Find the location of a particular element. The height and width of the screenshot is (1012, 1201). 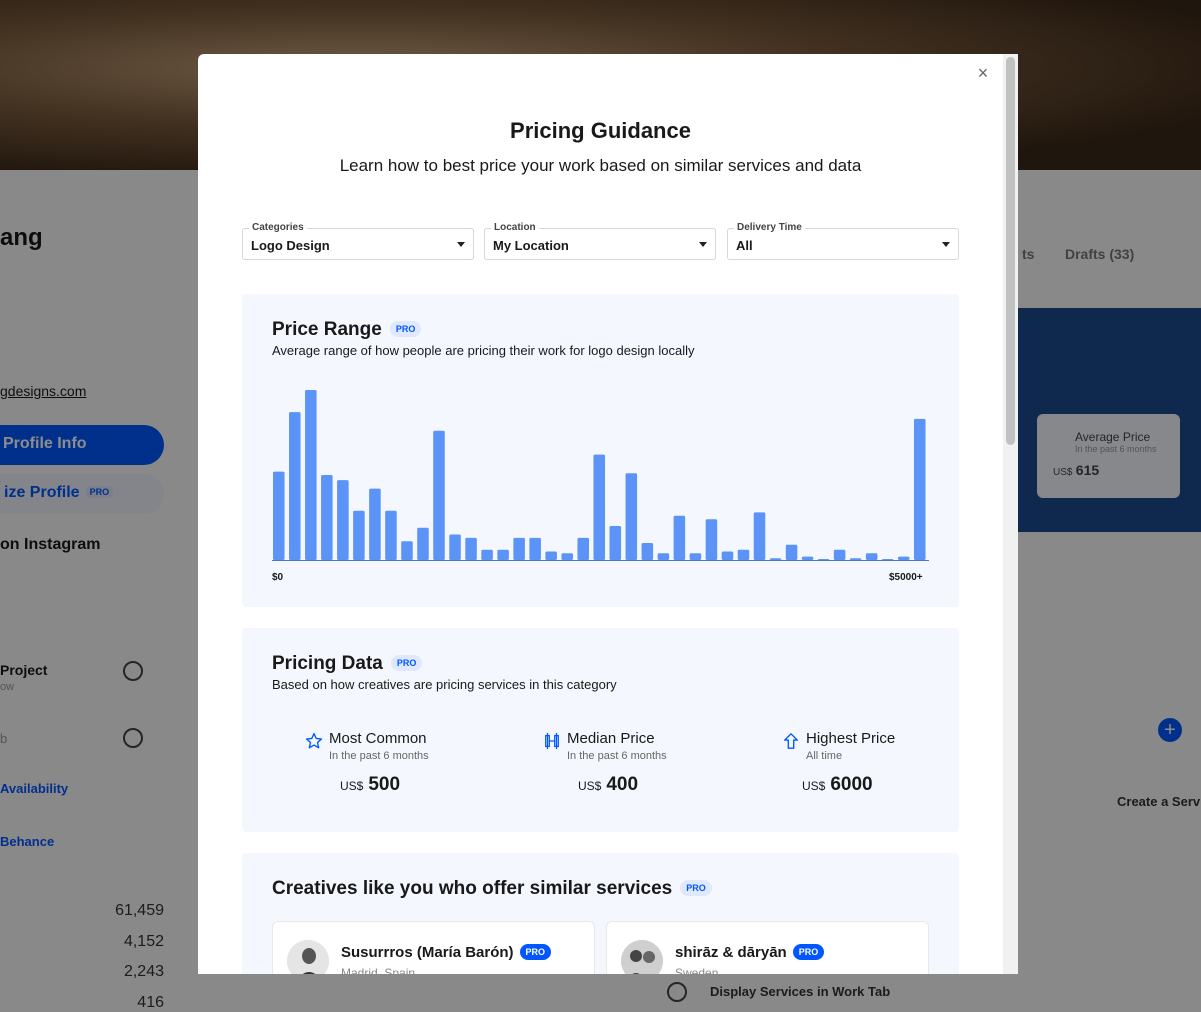

close-icon: × is located at coordinates (983, 73).